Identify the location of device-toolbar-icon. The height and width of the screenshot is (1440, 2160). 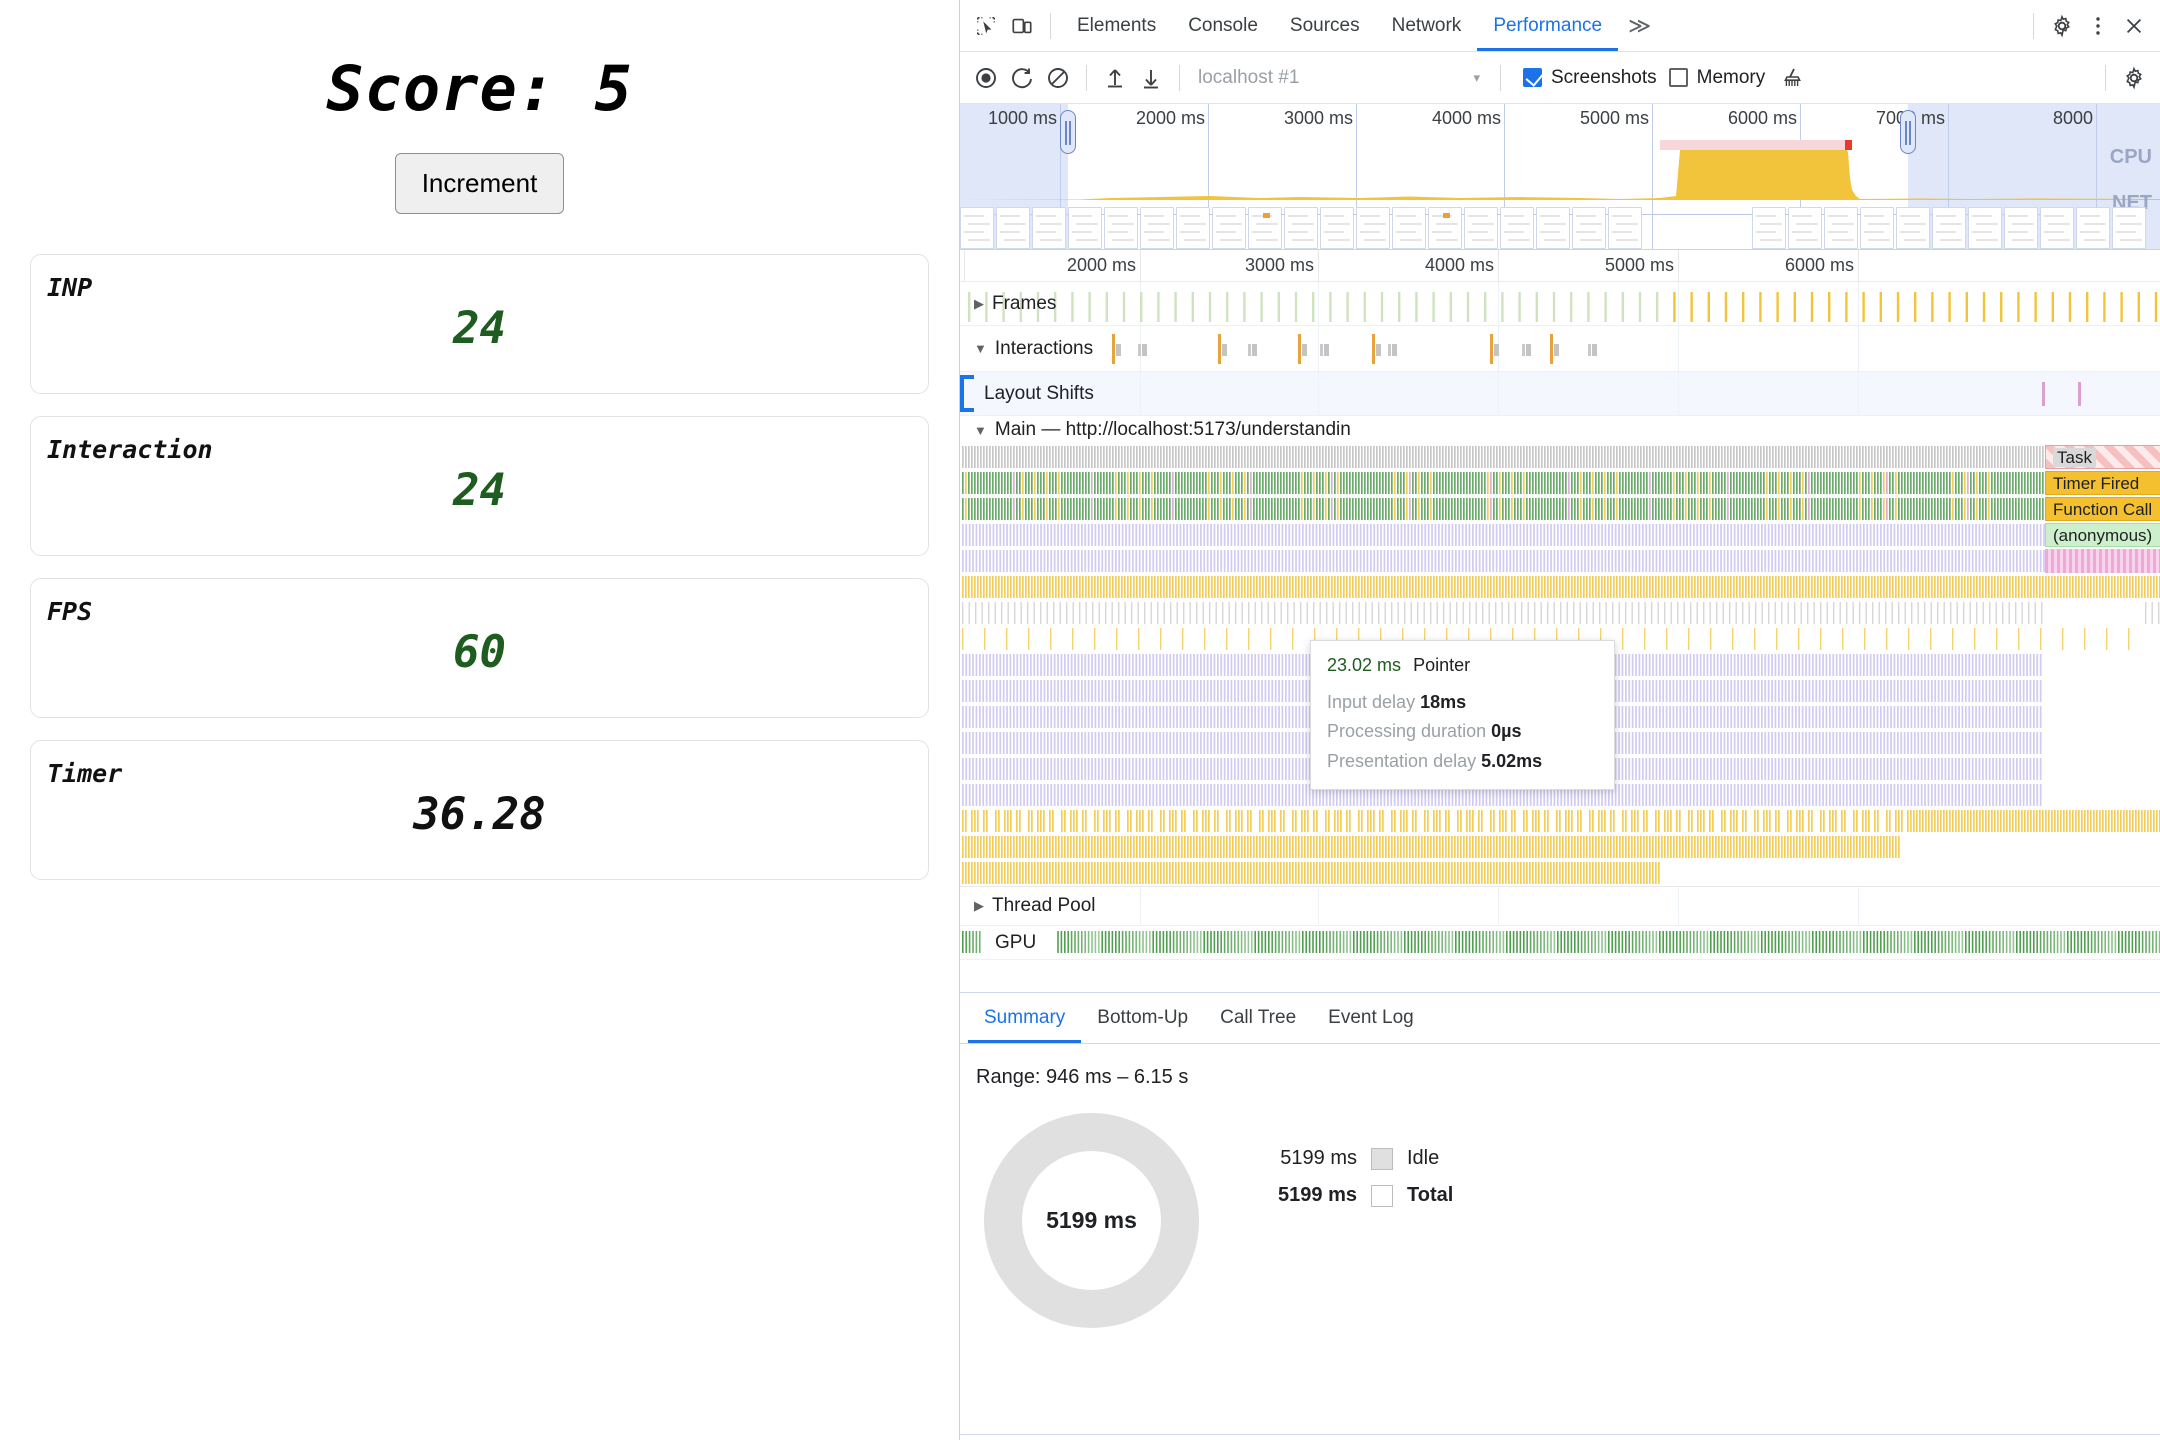
(1022, 26).